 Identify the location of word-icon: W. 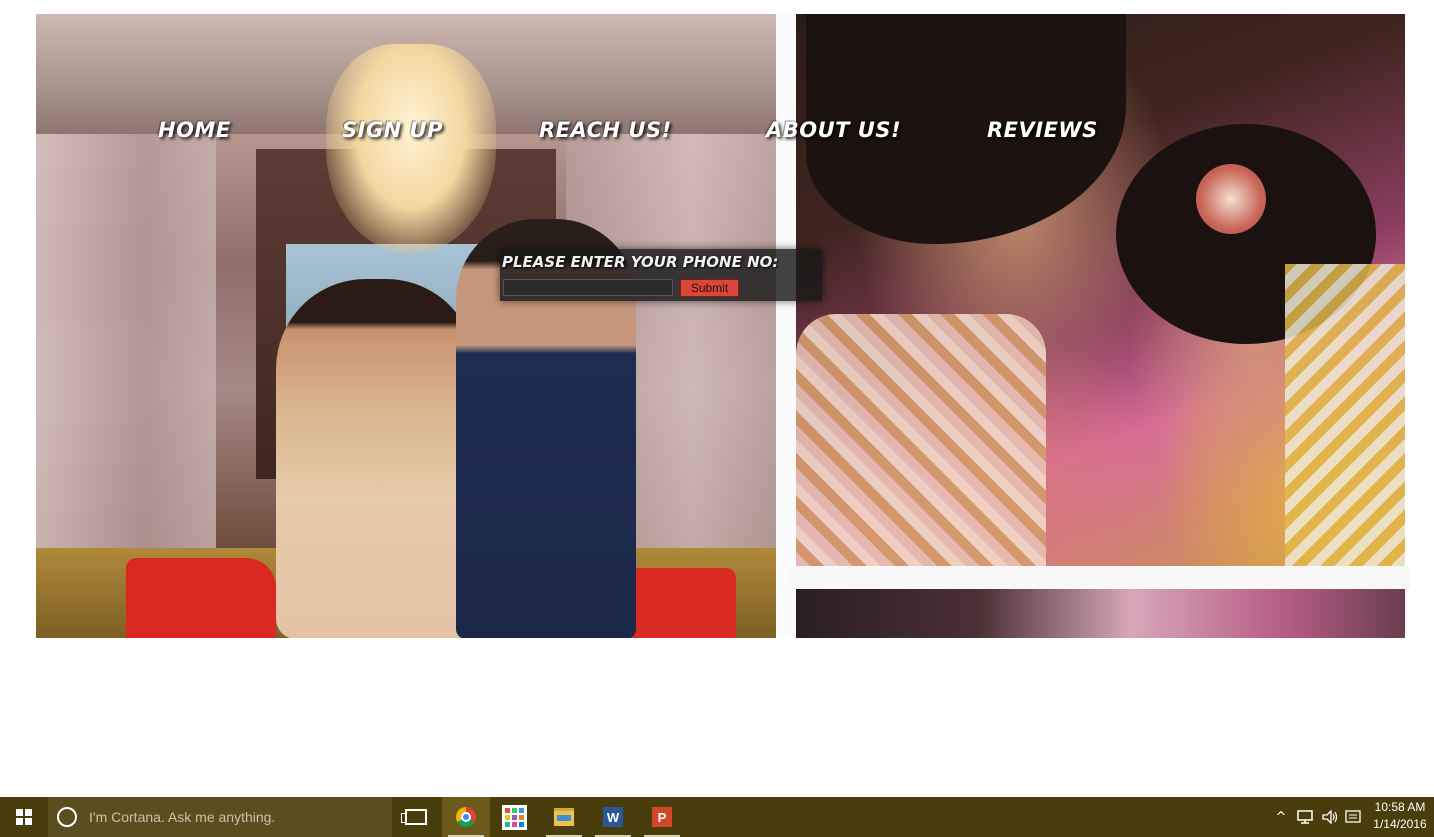
(613, 817).